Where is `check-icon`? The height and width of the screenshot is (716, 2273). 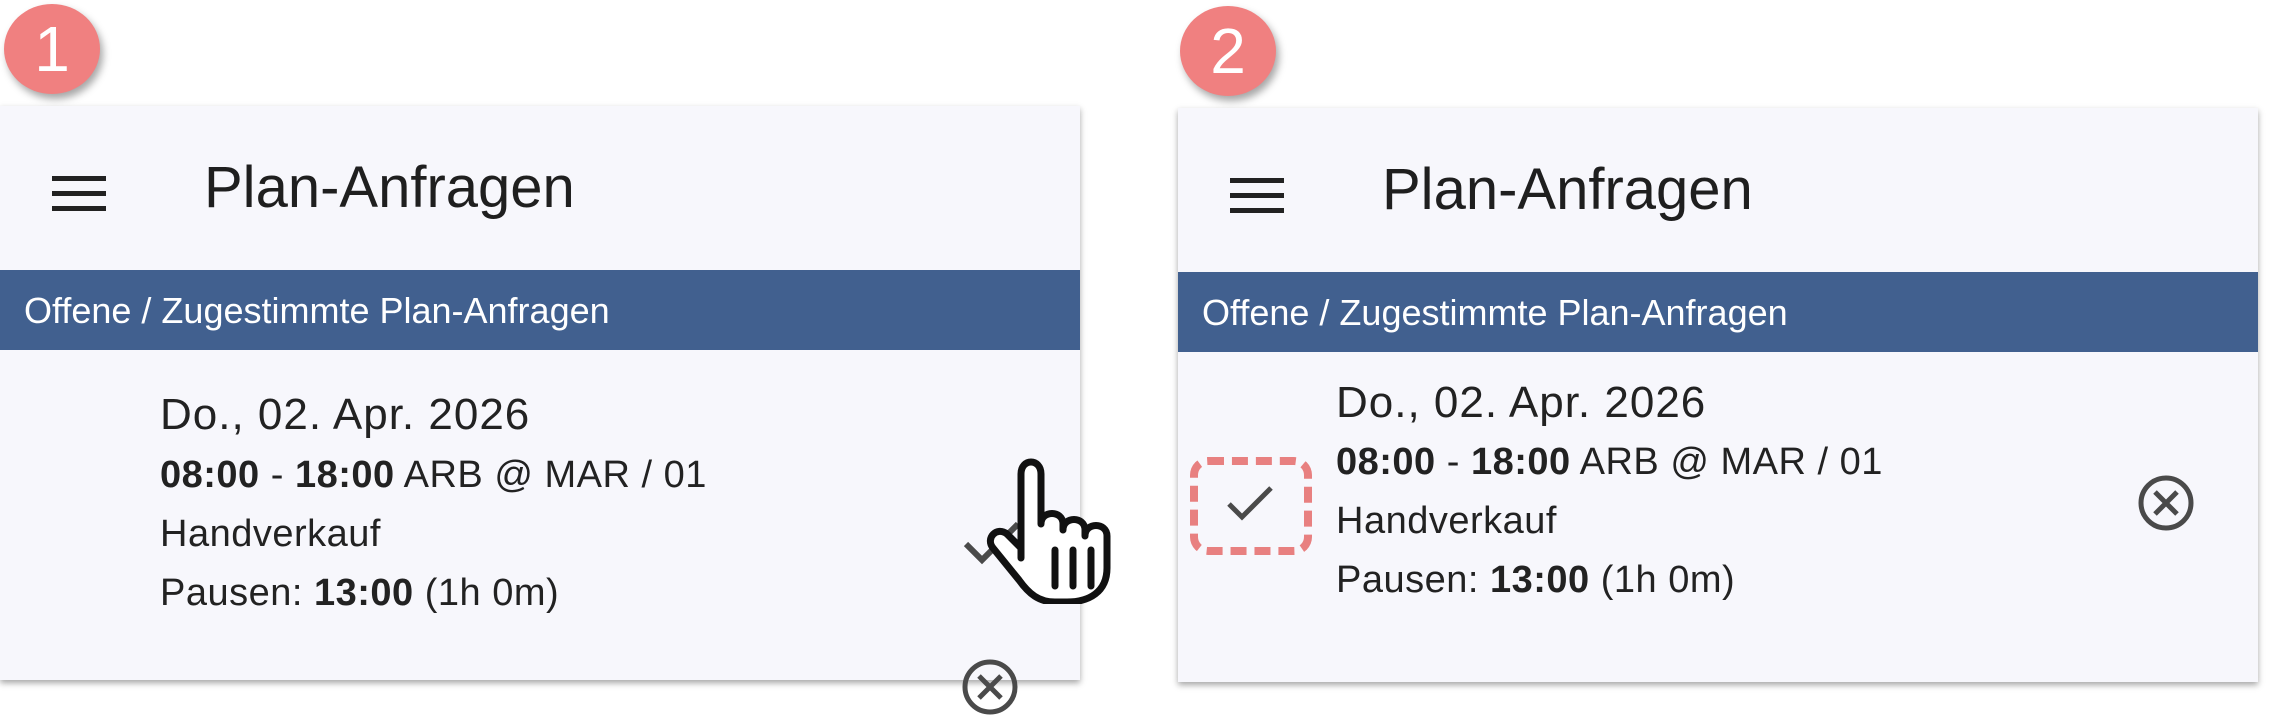
check-icon is located at coordinates (1250, 503).